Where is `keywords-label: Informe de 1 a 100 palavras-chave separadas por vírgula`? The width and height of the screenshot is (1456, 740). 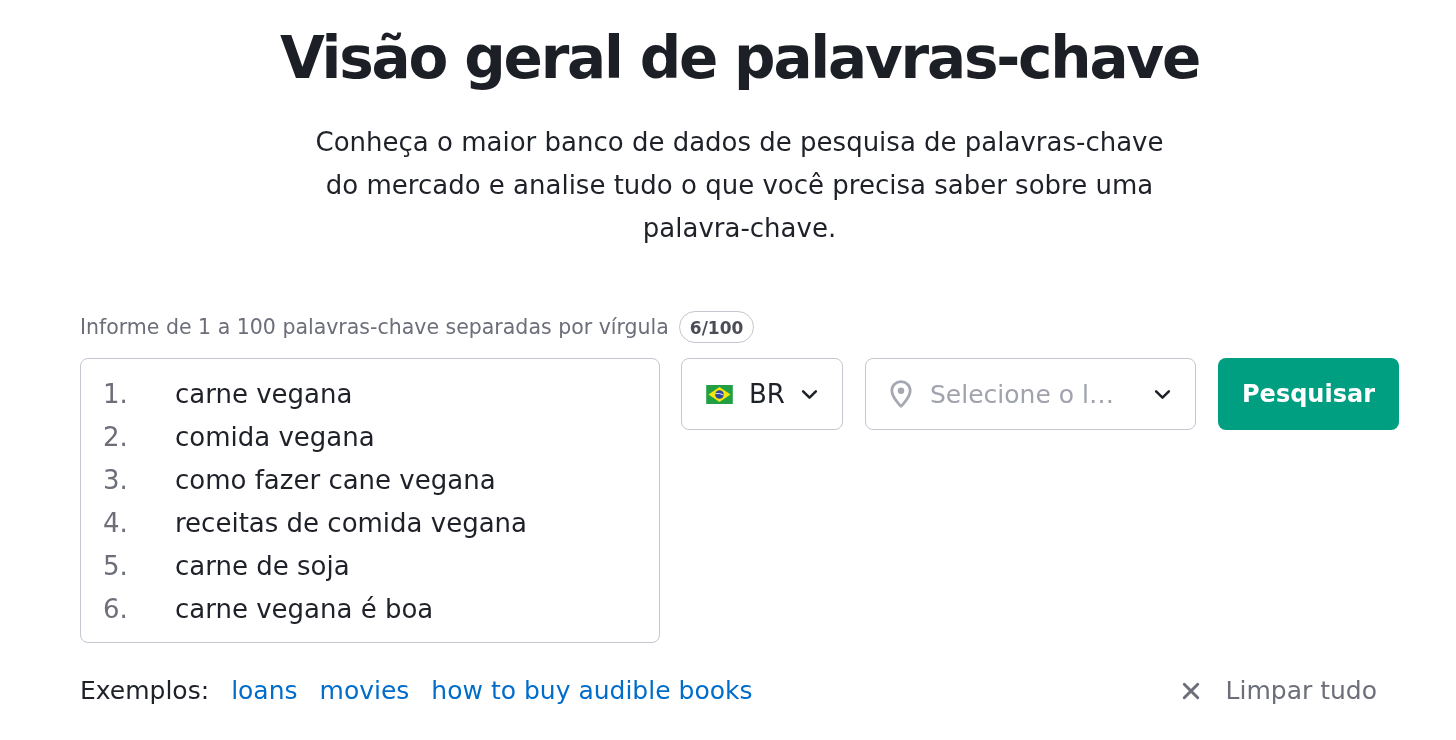
keywords-label: Informe de 1 a 100 palavras-chave separadas por vírgula is located at coordinates (374, 327).